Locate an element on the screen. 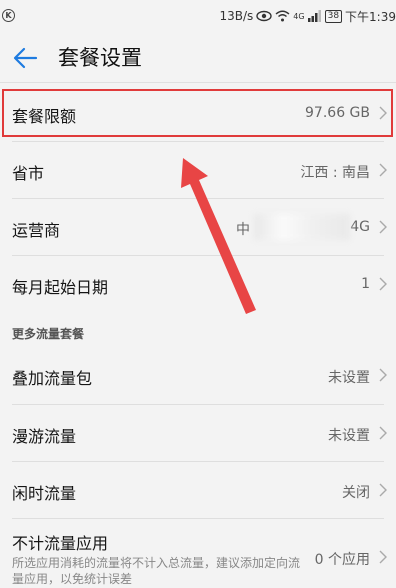 The height and width of the screenshot is (588, 396). row-label: 省市 is located at coordinates (28, 173).